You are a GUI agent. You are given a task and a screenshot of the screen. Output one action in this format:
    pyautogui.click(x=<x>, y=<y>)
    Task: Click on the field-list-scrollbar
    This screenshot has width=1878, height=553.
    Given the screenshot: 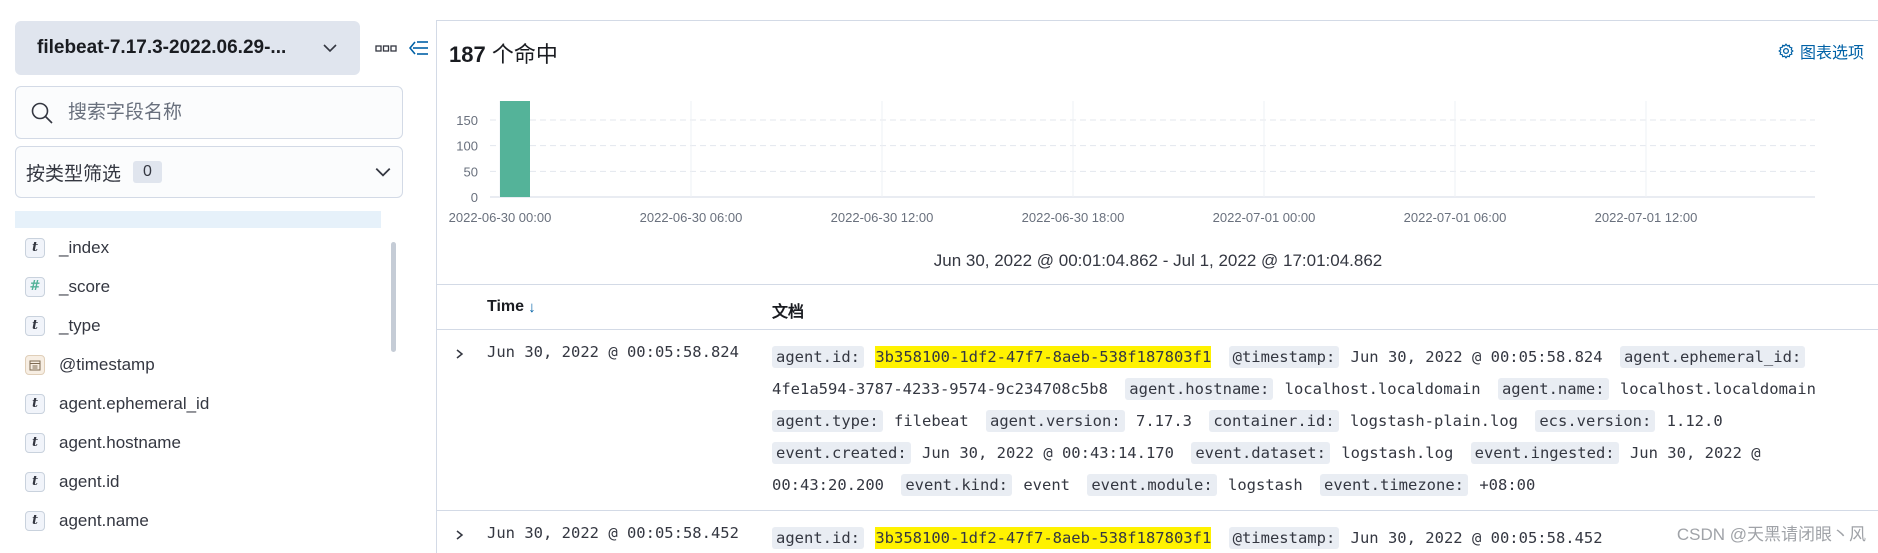 What is the action you would take?
    pyautogui.click(x=393, y=297)
    